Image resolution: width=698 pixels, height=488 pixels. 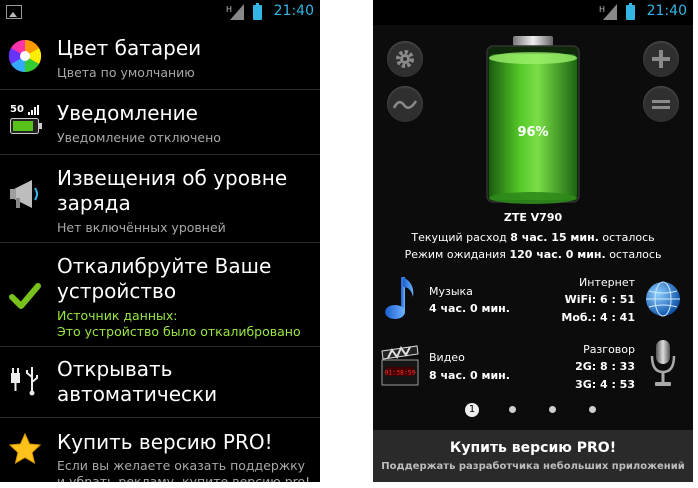 What do you see at coordinates (179, 331) in the screenshot?
I see `setting-subtitle-line2: Это устройство было откалибровано` at bounding box center [179, 331].